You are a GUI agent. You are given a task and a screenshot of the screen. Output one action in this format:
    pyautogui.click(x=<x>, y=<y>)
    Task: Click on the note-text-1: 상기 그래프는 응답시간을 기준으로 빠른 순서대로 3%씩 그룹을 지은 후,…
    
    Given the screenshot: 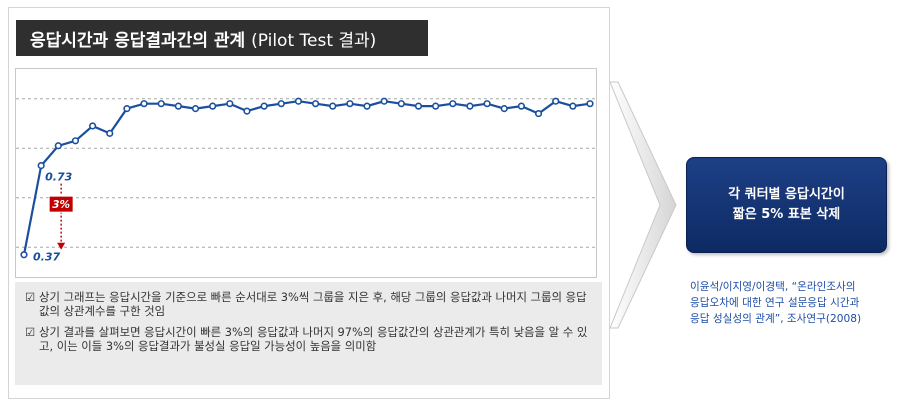 What is the action you would take?
    pyautogui.click(x=313, y=304)
    